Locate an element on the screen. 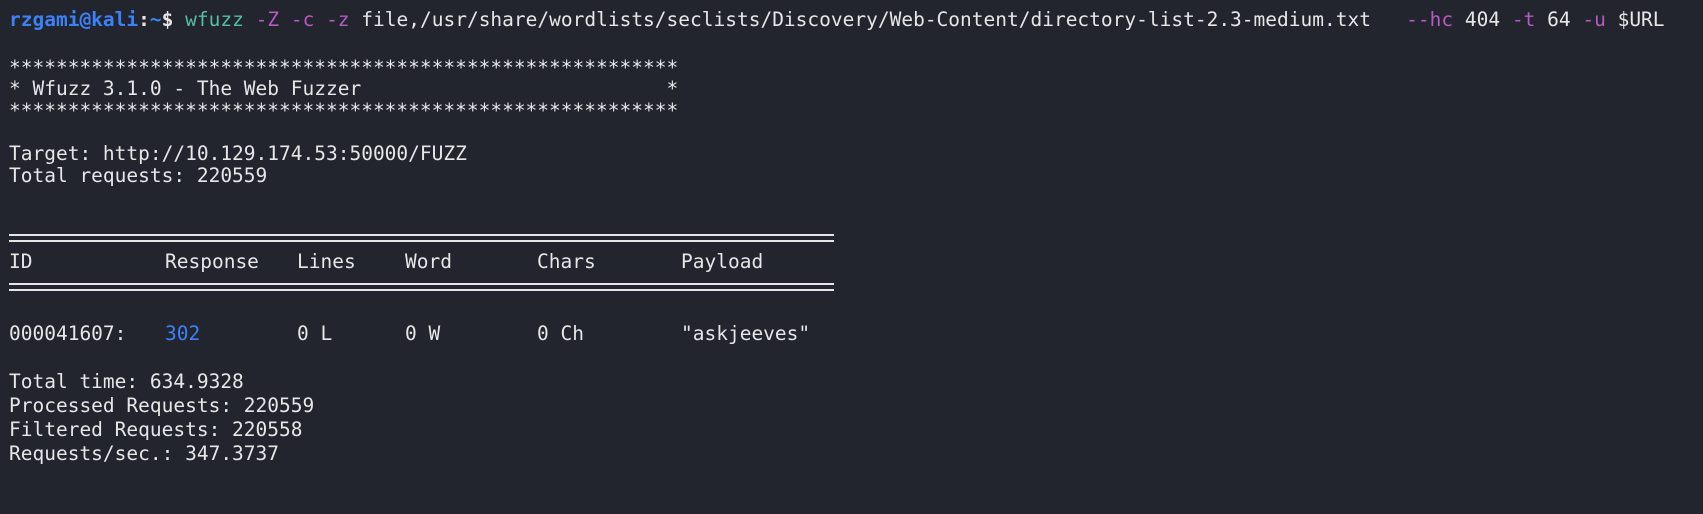 The width and height of the screenshot is (1703, 514). header-lines: Lines is located at coordinates (326, 261).